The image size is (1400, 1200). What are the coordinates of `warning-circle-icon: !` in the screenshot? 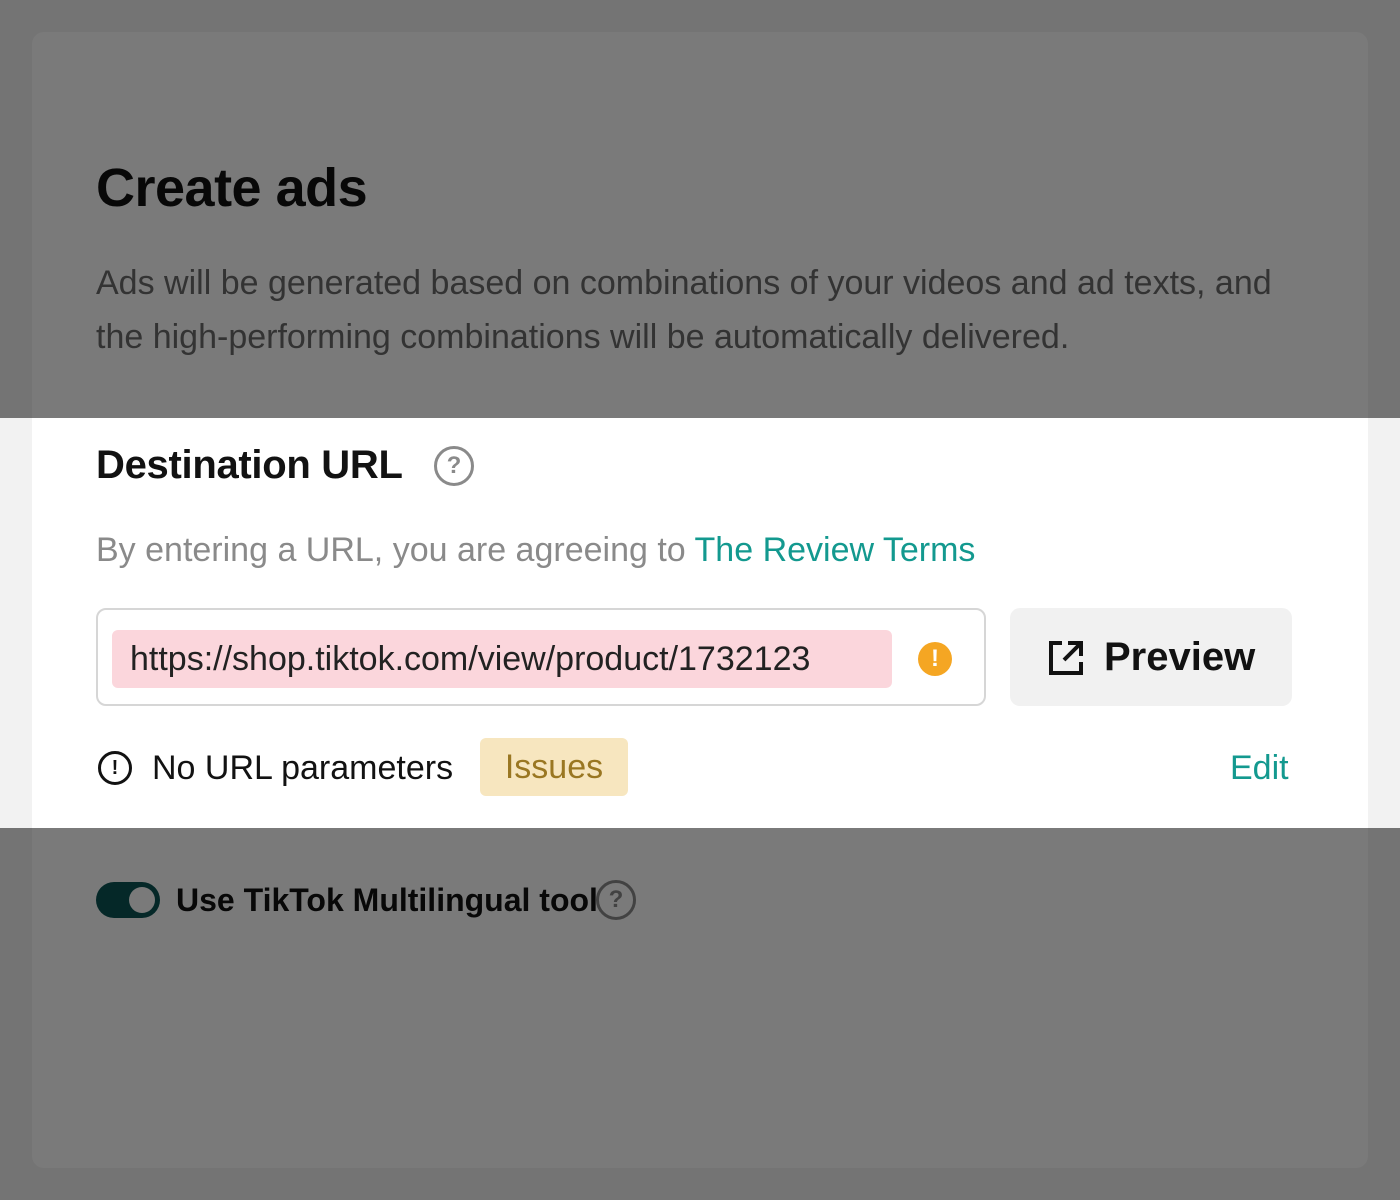 It's located at (935, 659).